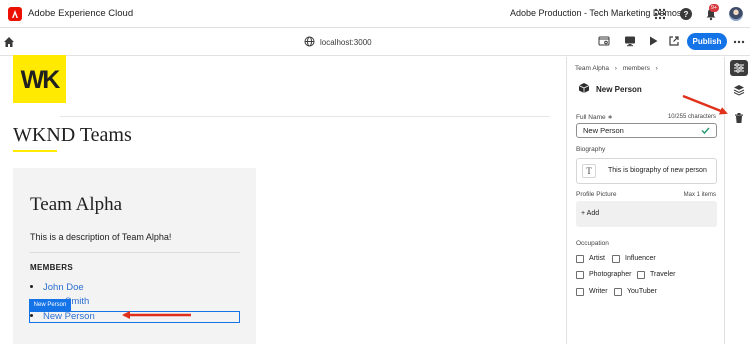 The image size is (750, 344). What do you see at coordinates (739, 68) in the screenshot?
I see `properties-icon` at bounding box center [739, 68].